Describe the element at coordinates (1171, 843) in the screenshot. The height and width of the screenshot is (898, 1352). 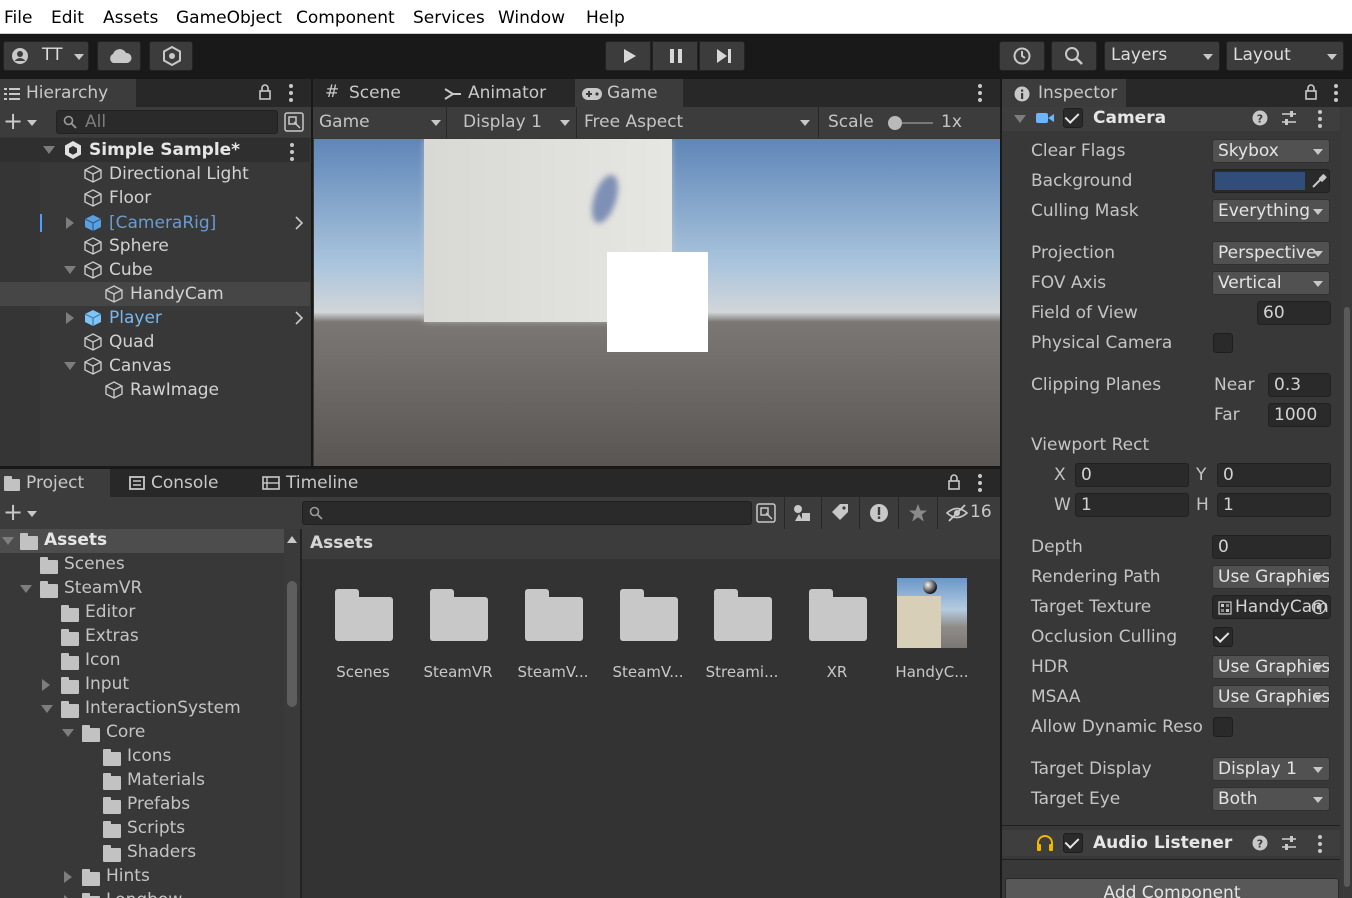
I see `audio-listener-header: Audio Listener ?` at that location.